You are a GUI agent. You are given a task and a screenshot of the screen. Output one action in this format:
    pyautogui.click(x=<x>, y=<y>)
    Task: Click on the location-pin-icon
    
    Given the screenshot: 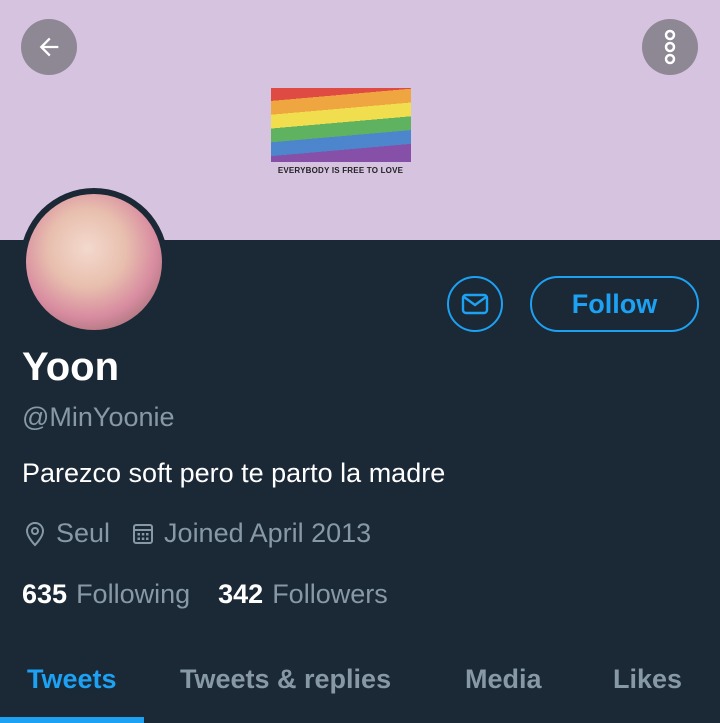 What is the action you would take?
    pyautogui.click(x=35, y=534)
    